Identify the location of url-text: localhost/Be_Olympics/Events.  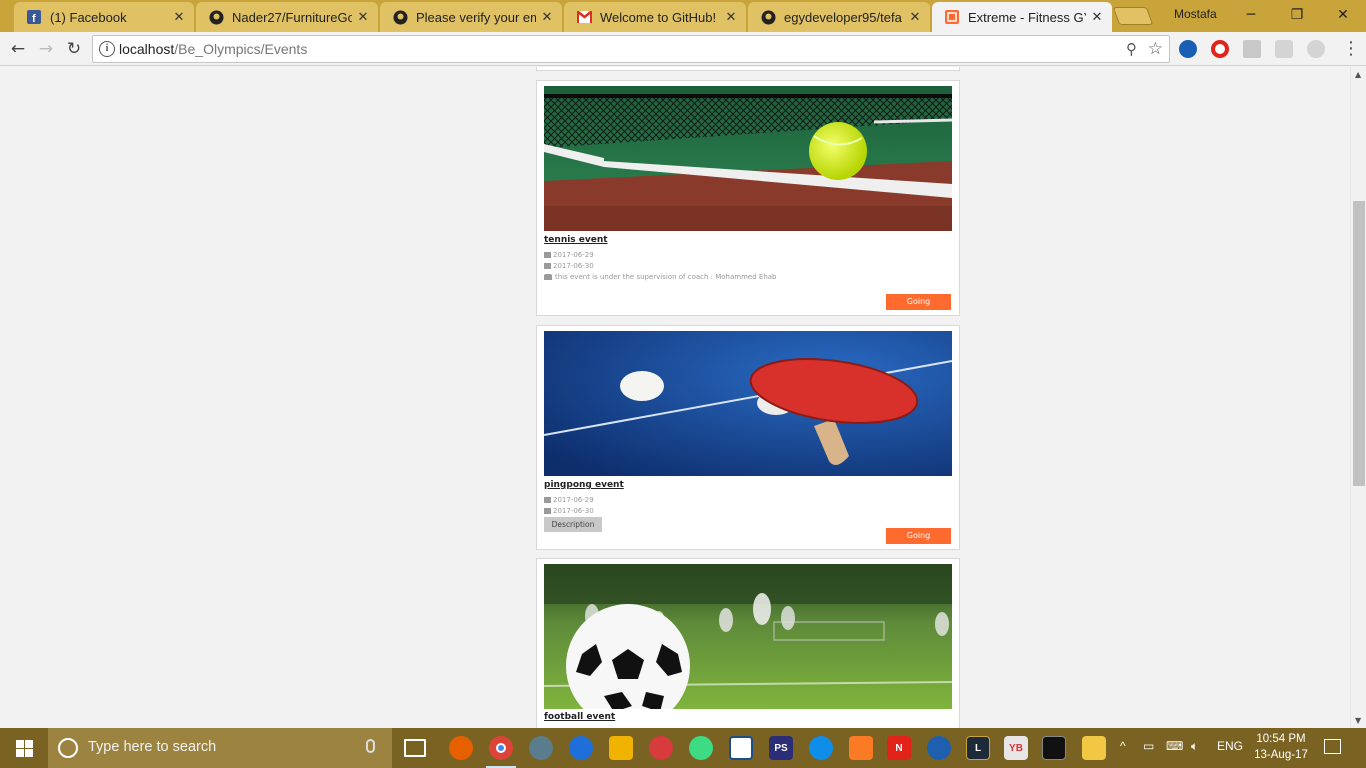
(213, 49).